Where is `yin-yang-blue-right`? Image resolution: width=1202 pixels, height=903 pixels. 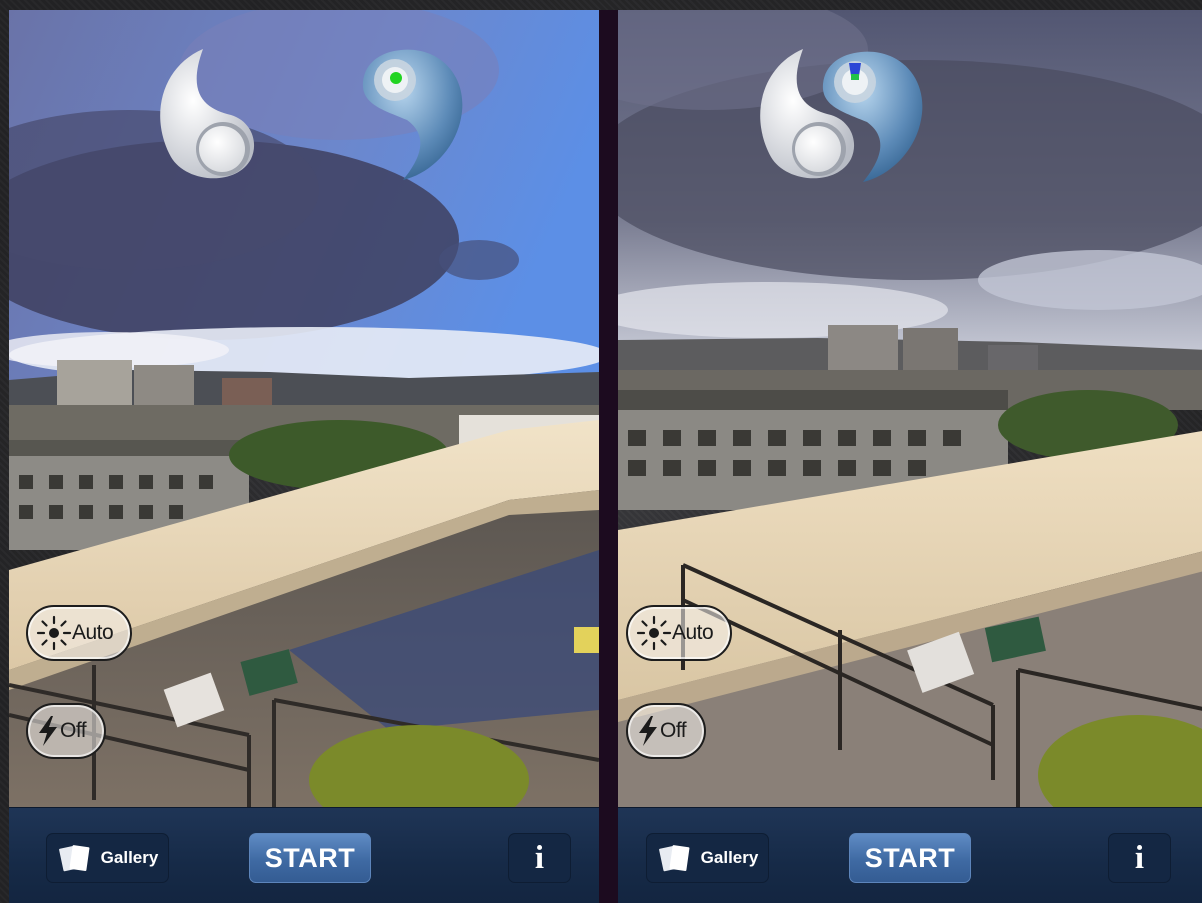 yin-yang-blue-right is located at coordinates (873, 118).